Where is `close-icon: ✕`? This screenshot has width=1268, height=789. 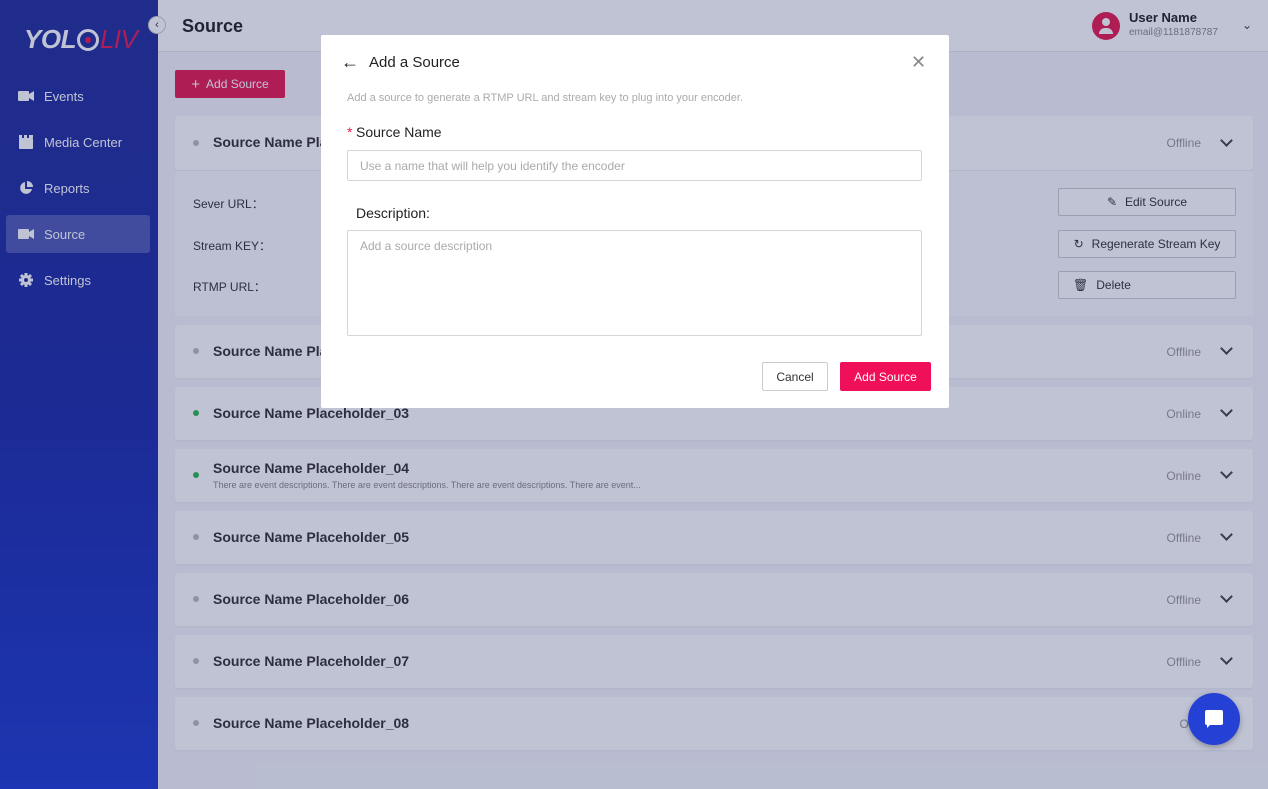
close-icon: ✕ is located at coordinates (918, 62).